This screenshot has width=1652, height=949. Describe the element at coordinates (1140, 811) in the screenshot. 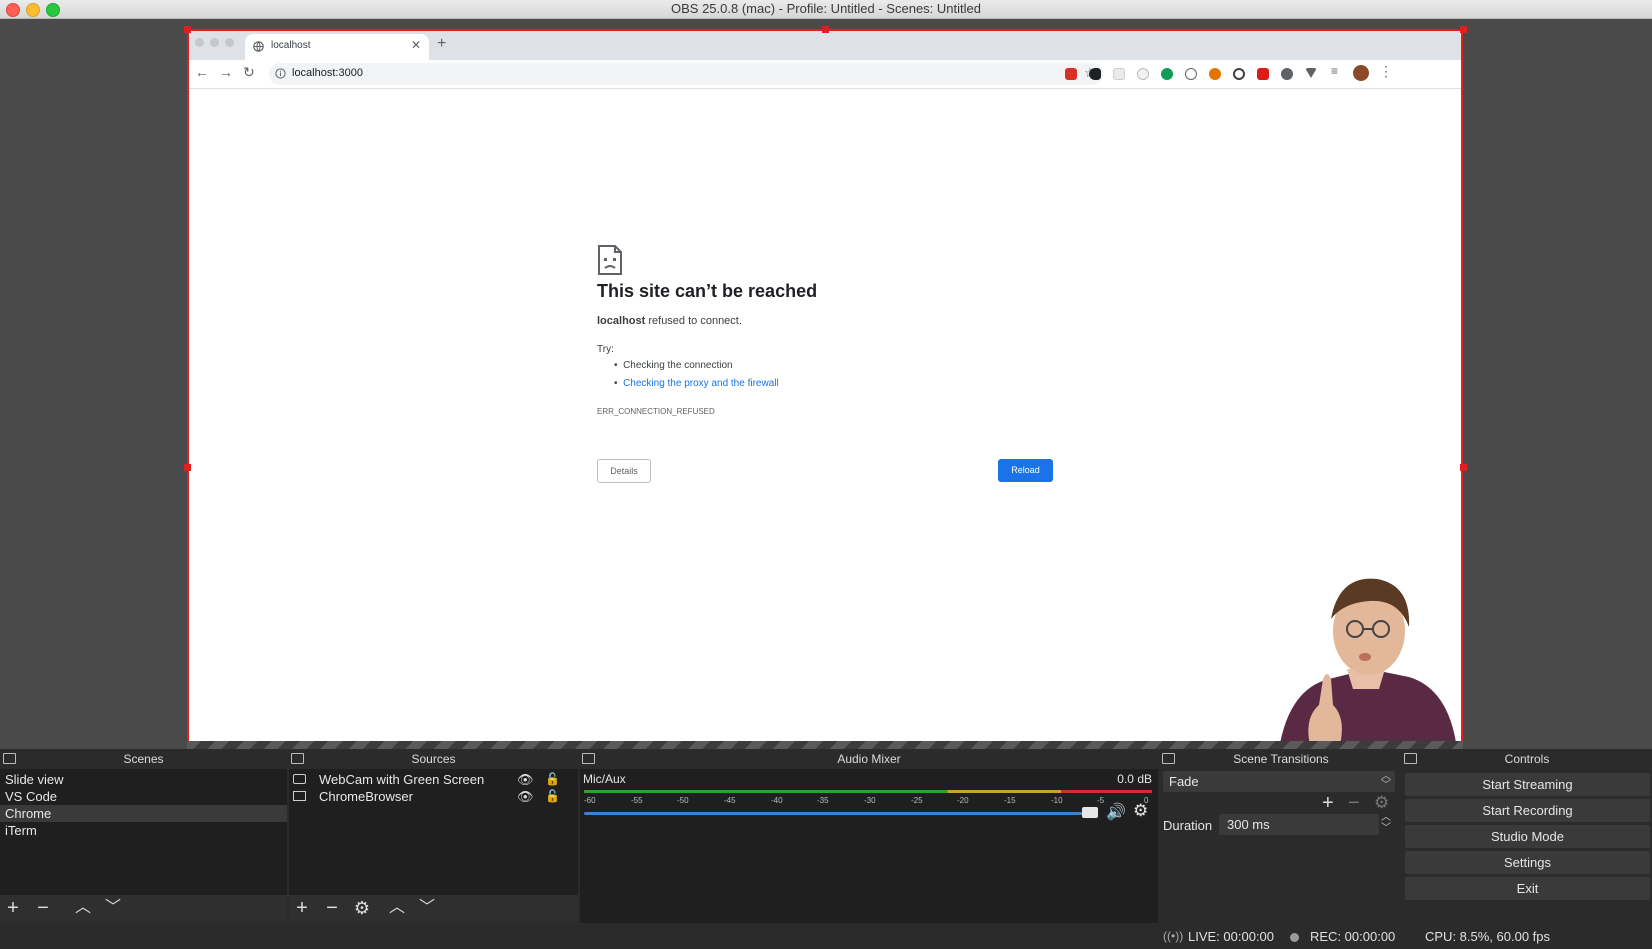

I see `mixer-gear-icon: ⚙` at that location.